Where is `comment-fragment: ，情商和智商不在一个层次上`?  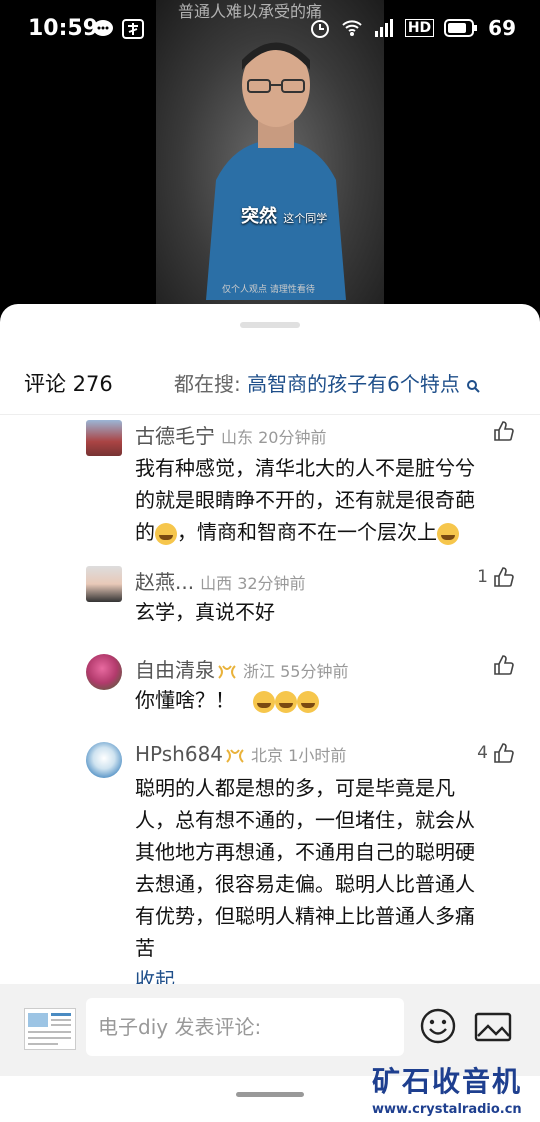
comment-fragment: ，情商和智商不在一个层次上 is located at coordinates (307, 532).